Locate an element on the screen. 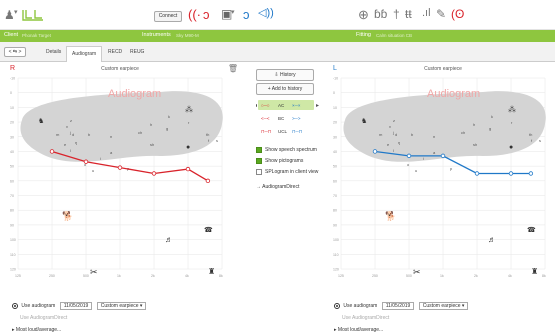  checkbox-checked-icon is located at coordinates (259, 149).